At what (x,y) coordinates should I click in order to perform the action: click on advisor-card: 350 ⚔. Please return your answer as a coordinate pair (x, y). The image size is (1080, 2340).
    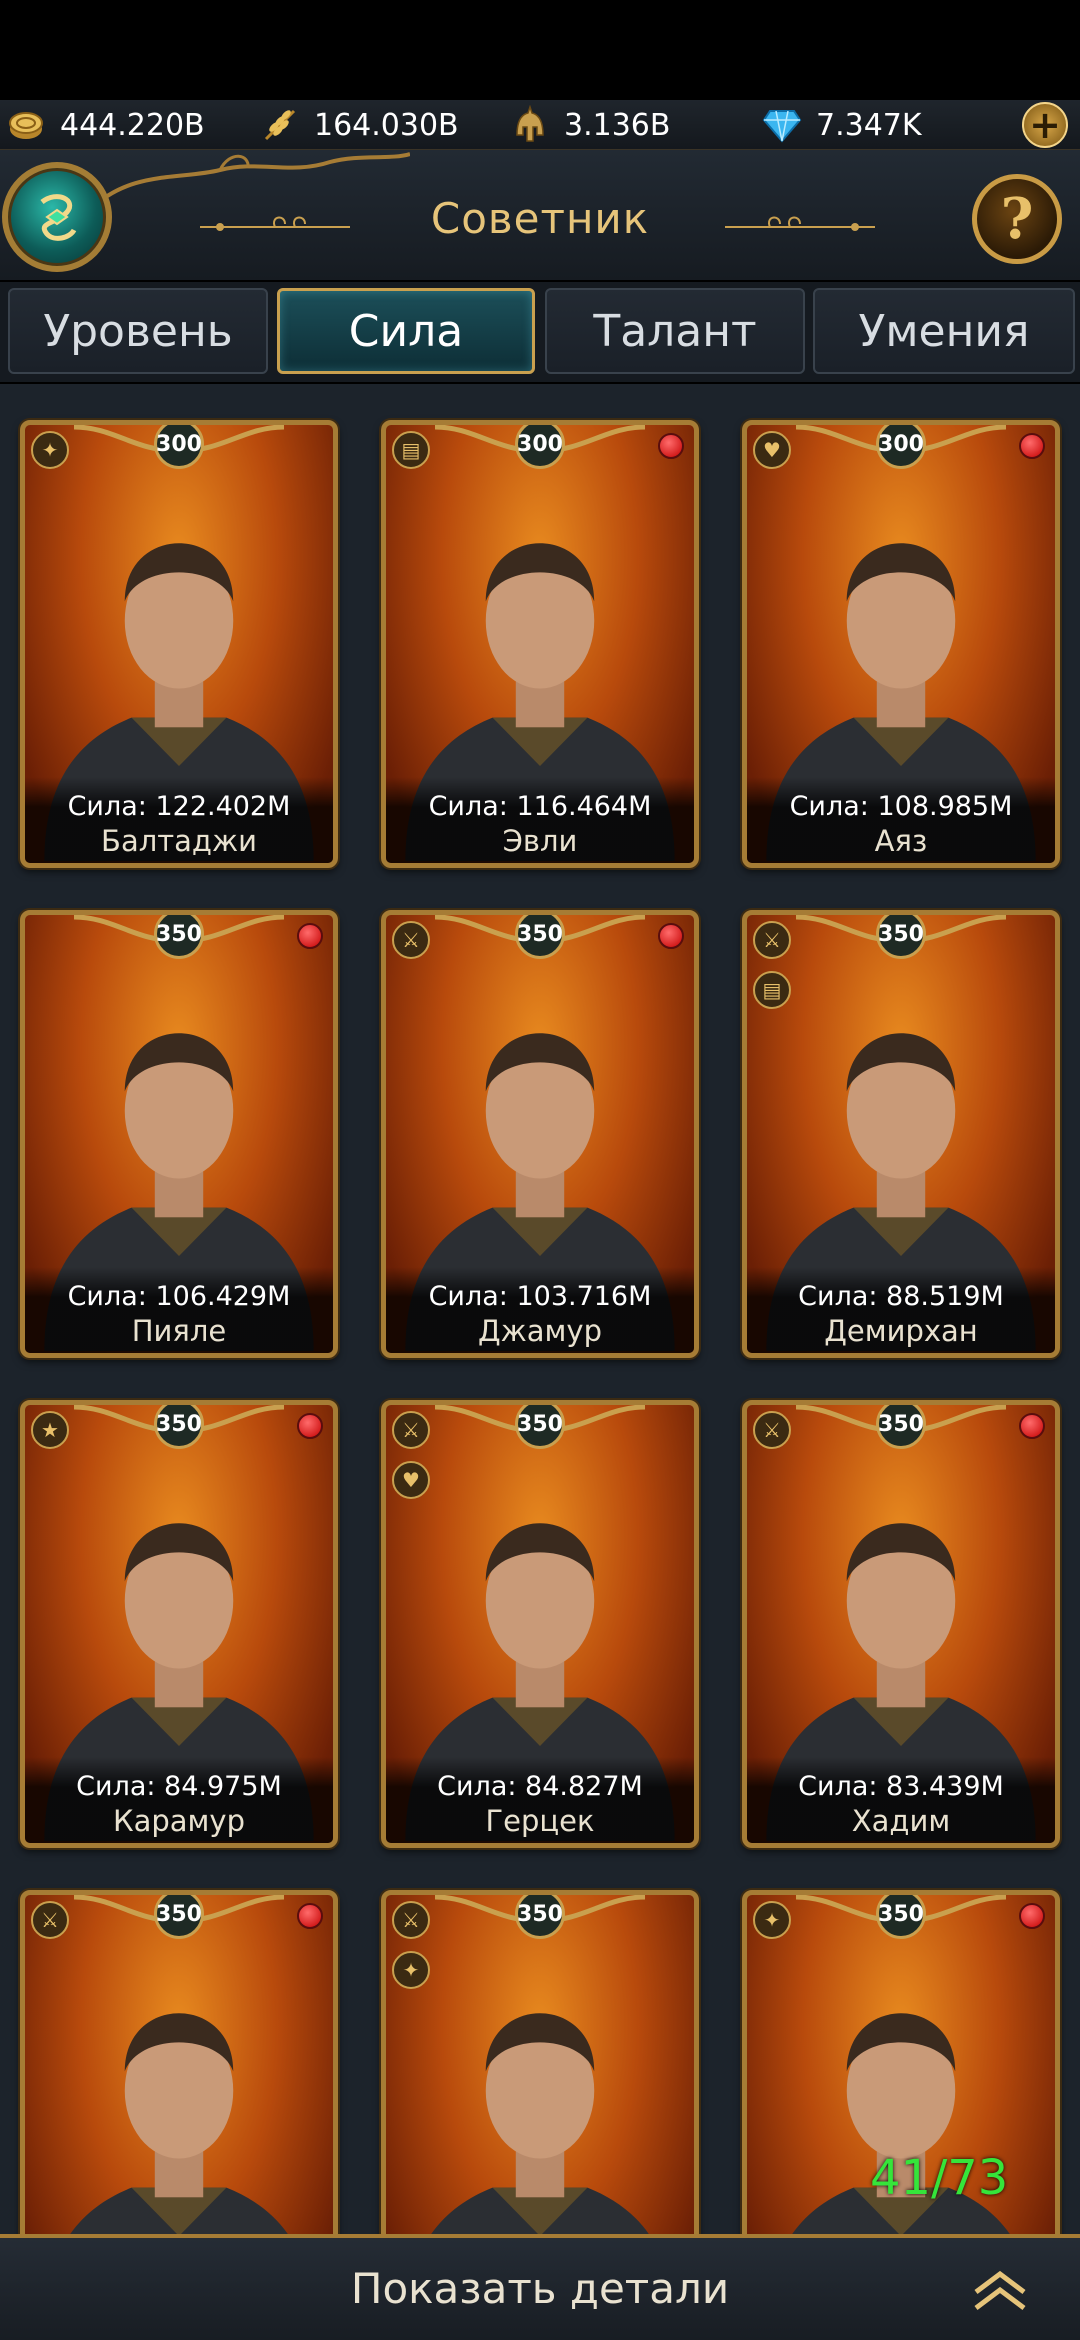
    Looking at the image, I should click on (179, 2062).